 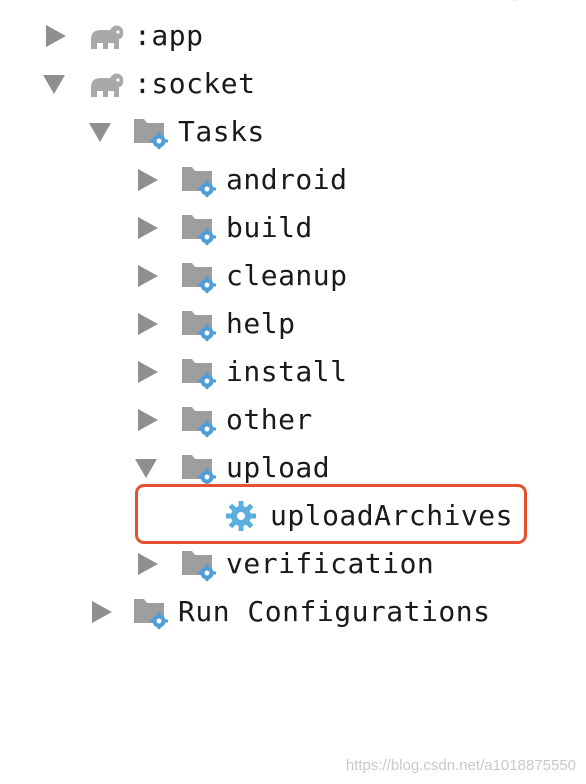 I want to click on node-label: other, so click(x=269, y=419).